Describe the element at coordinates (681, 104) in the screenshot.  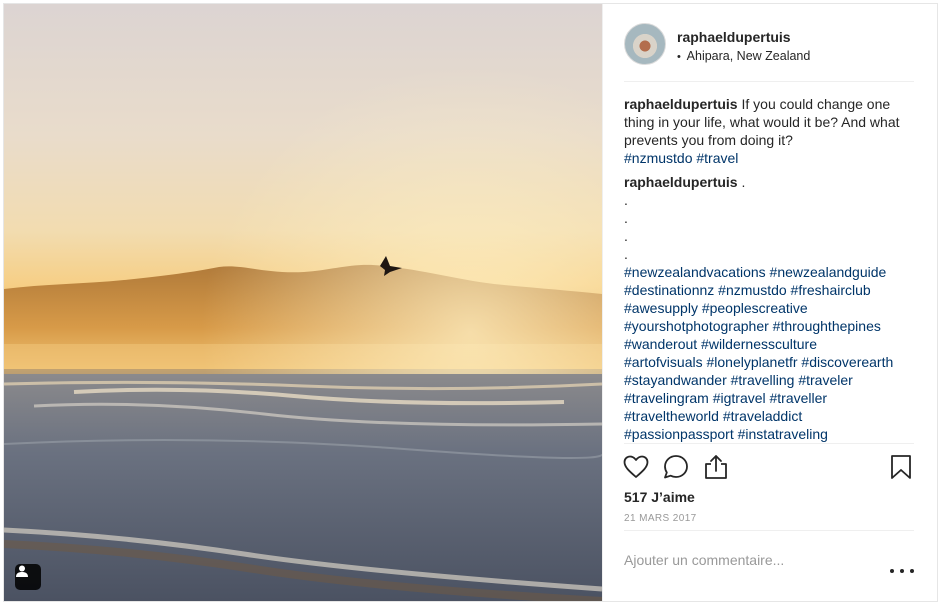
I see `caption-username: raphaeldupertuis` at that location.